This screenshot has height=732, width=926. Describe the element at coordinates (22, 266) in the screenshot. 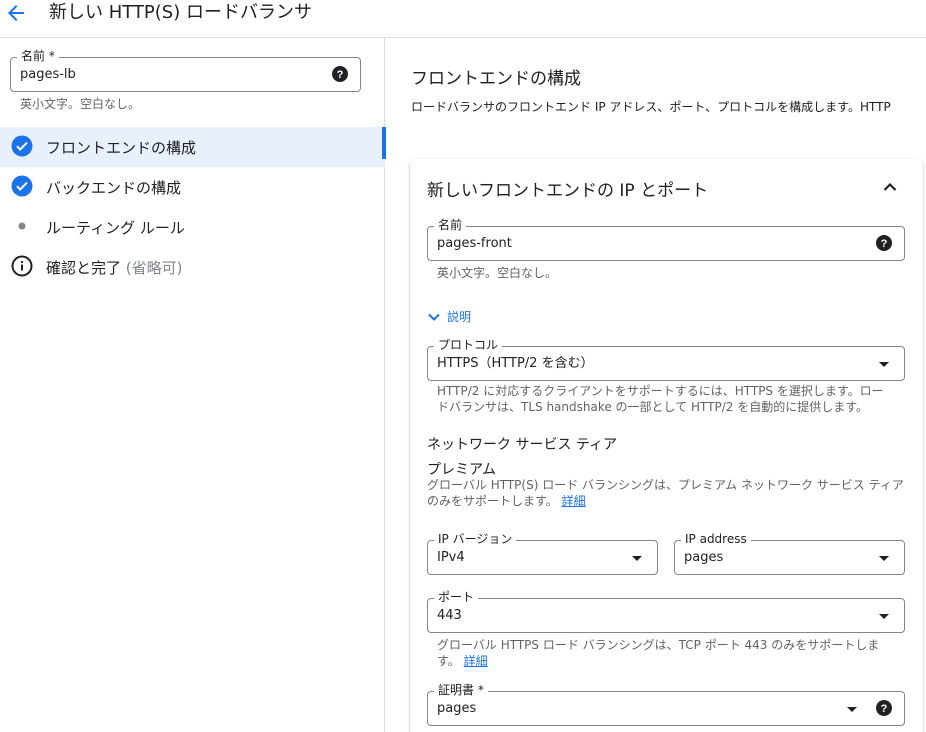

I see `info-icon` at that location.